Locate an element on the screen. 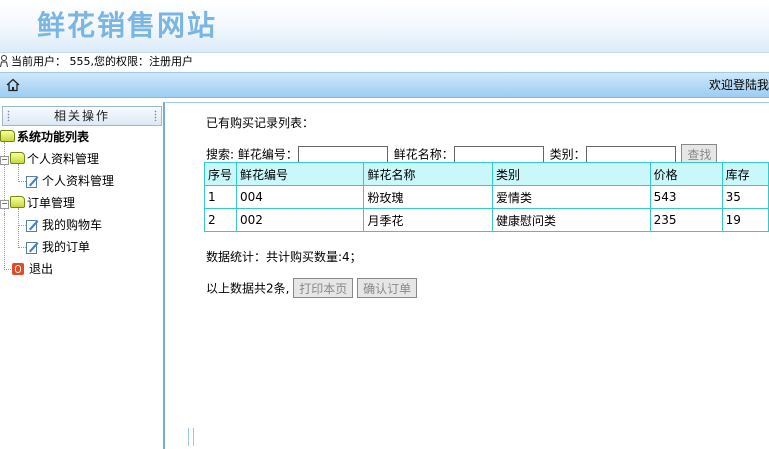  flower-name-input is located at coordinates (498, 154).